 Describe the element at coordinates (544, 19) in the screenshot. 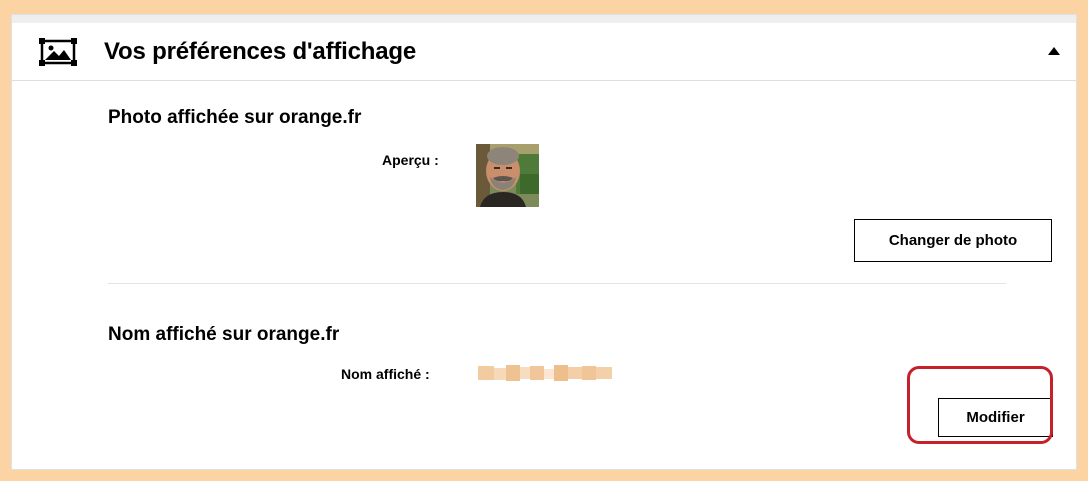

I see `panel-top-strip` at that location.